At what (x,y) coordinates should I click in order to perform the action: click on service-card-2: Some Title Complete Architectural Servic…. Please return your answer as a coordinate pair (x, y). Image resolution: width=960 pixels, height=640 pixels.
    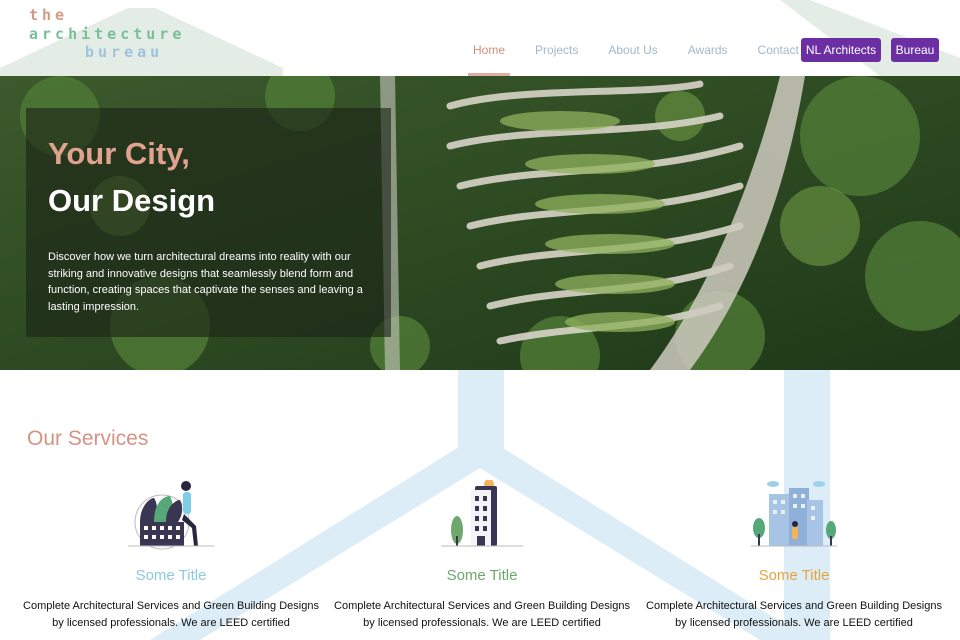
    Looking at the image, I should click on (482, 556).